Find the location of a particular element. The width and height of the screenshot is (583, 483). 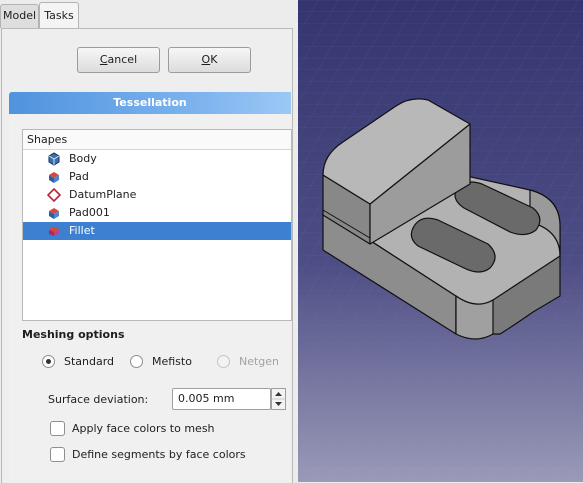

spin-arrows-icon is located at coordinates (278, 399).